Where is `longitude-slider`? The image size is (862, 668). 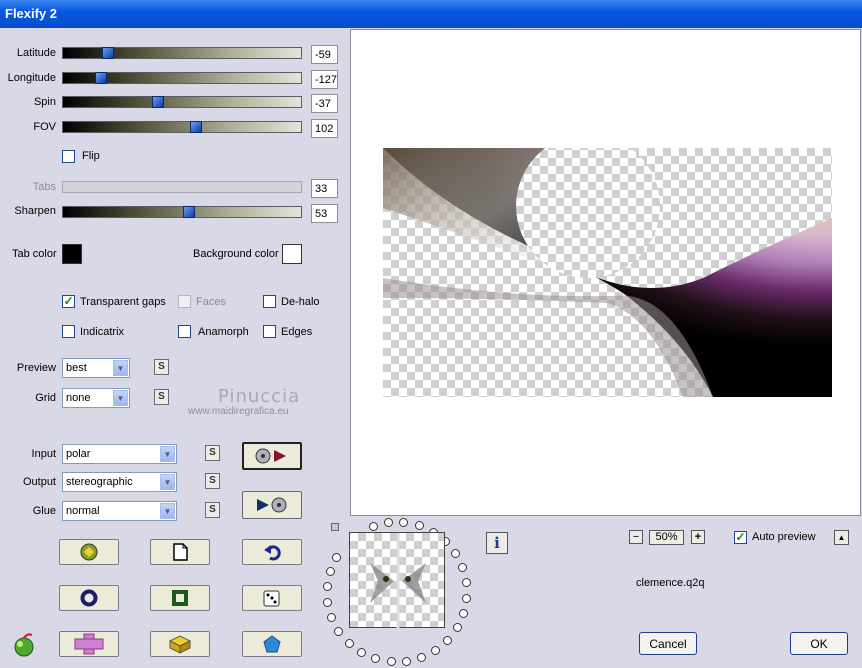
longitude-slider is located at coordinates (182, 78).